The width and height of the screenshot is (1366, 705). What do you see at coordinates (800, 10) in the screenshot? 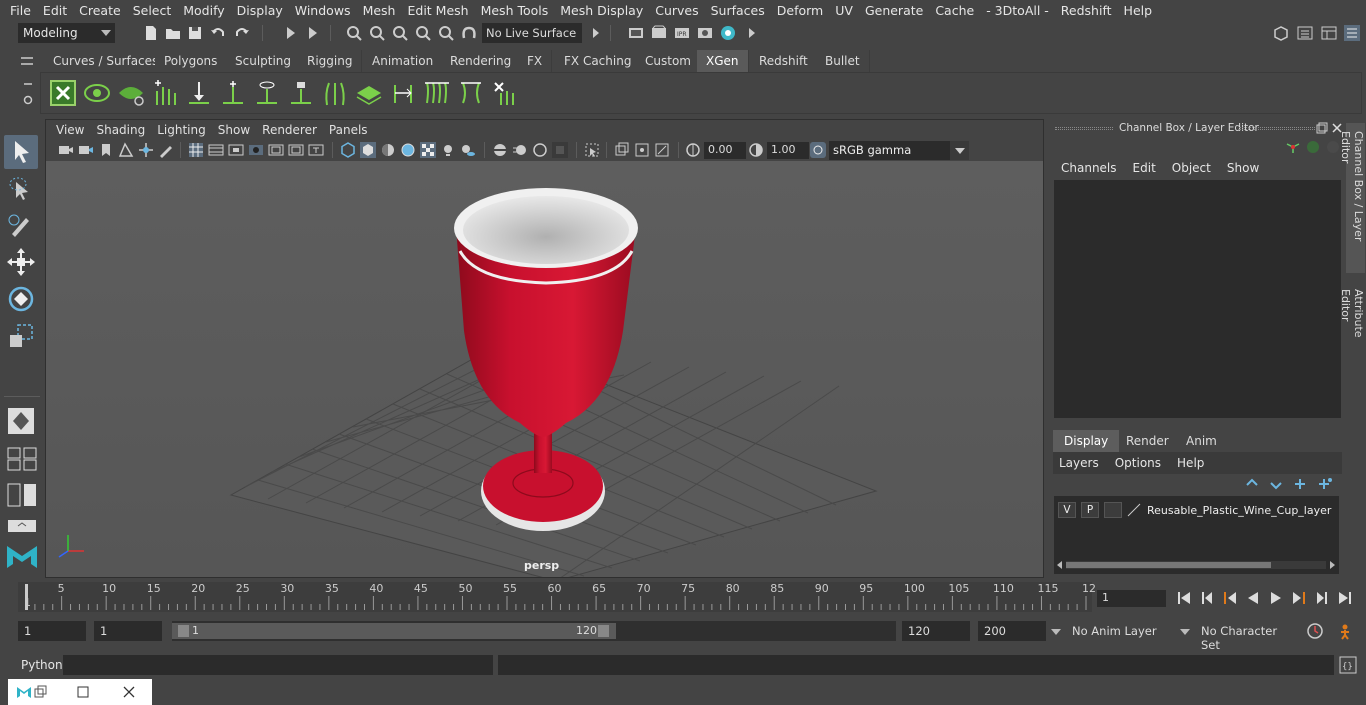
I see `menu-deform: Deform` at bounding box center [800, 10].